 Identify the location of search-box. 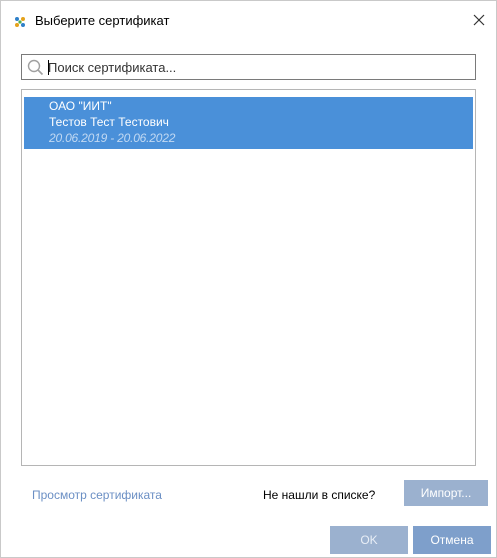
(248, 67).